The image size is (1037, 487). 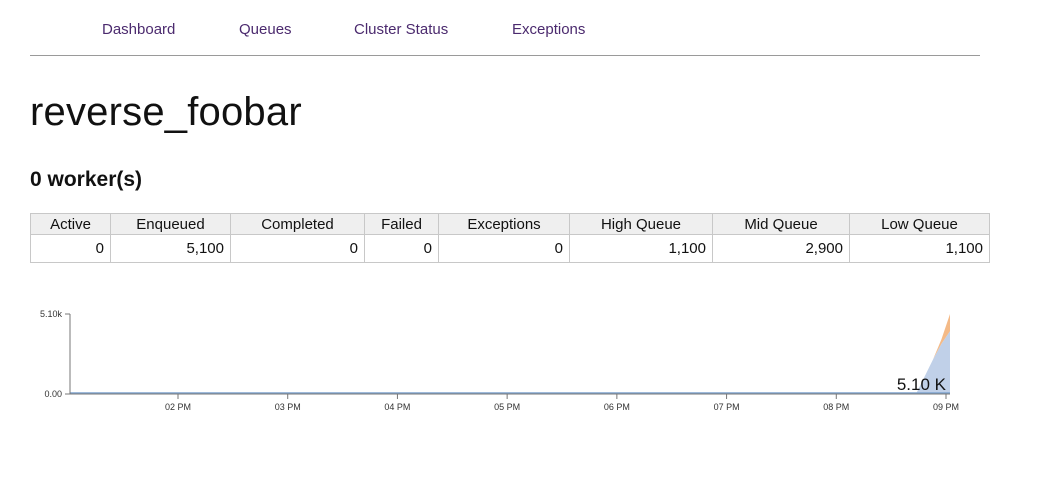 I want to click on x-tick-label: 02 PM, so click(x=178, y=407).